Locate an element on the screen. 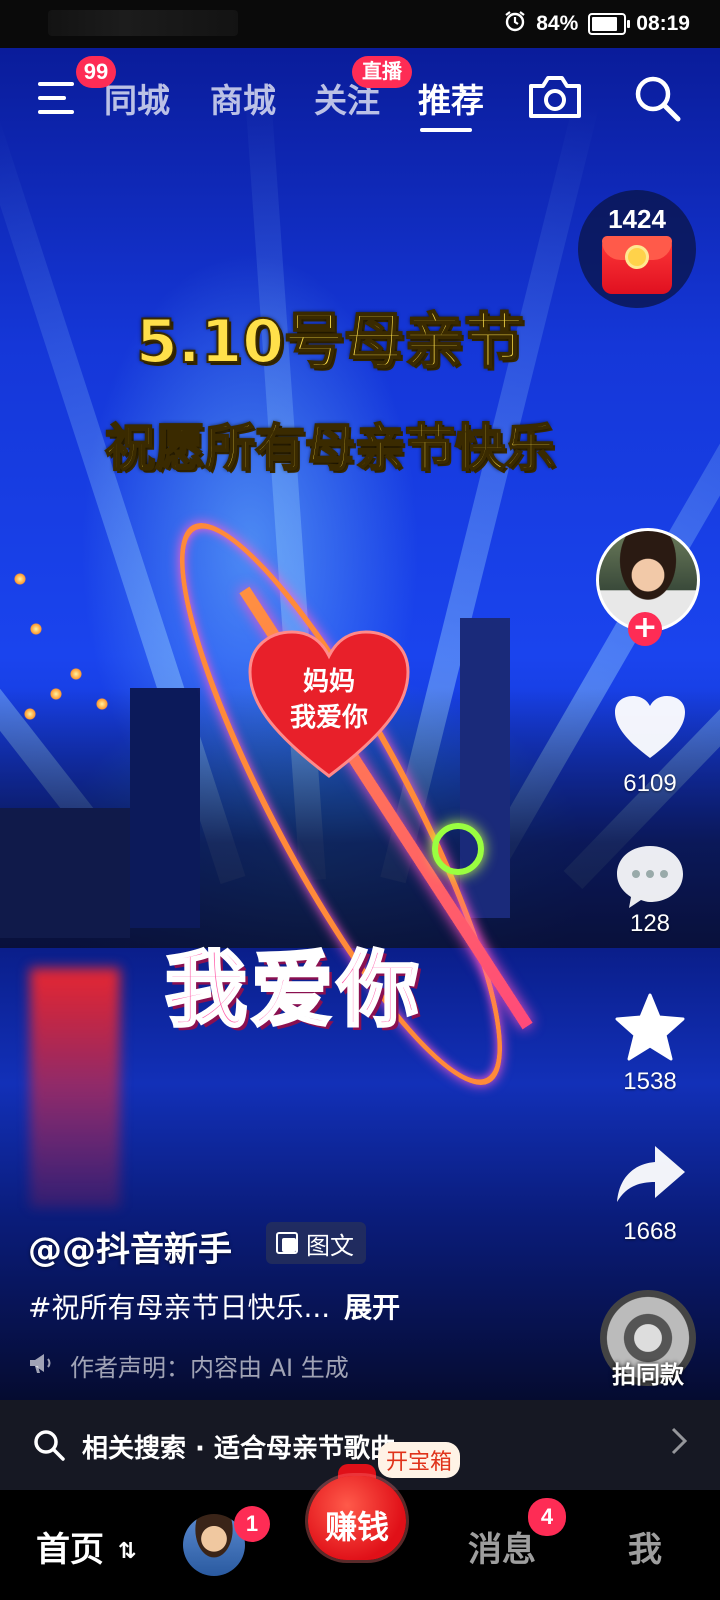  share-arrow-icon is located at coordinates (650, 1179).